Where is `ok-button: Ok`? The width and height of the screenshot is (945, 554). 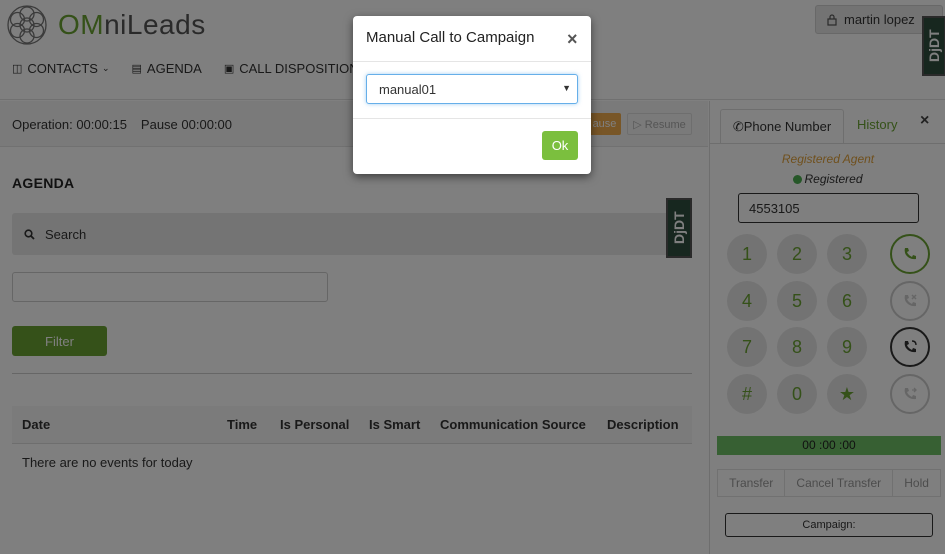
ok-button: Ok is located at coordinates (560, 145).